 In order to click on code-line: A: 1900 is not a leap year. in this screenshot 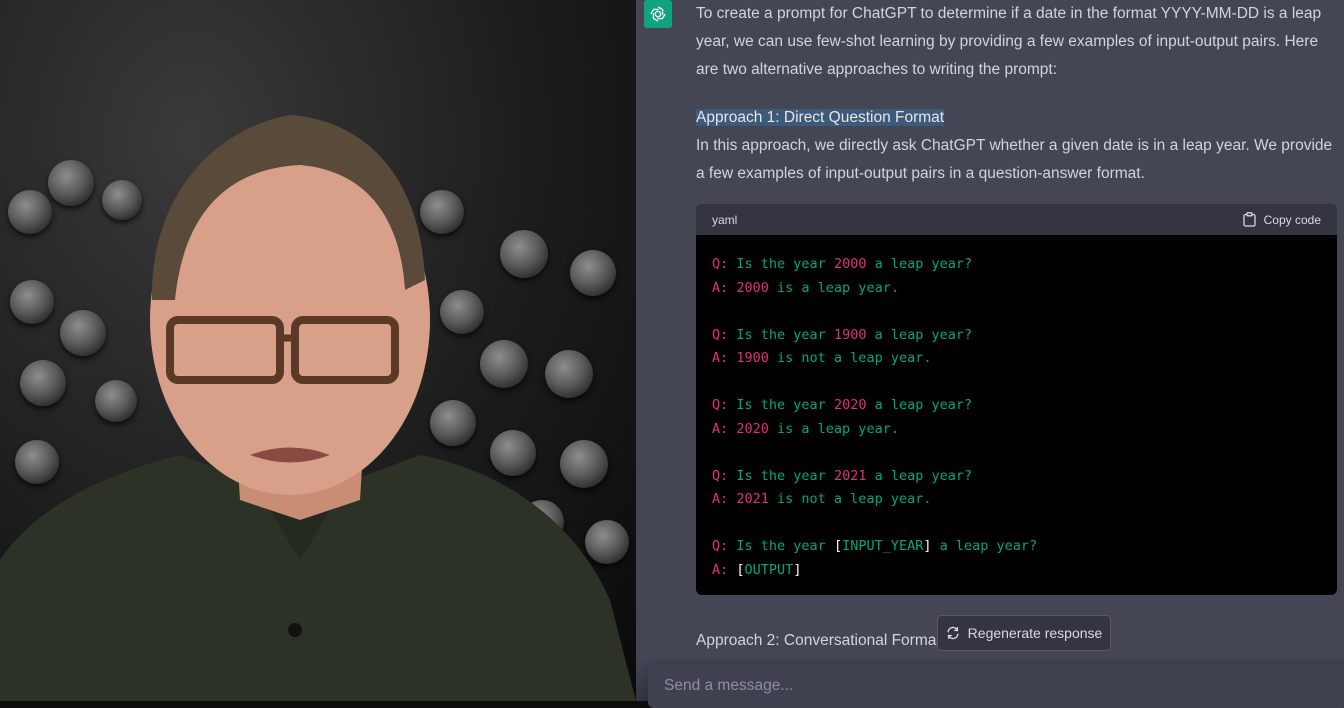, I will do `click(1016, 359)`.